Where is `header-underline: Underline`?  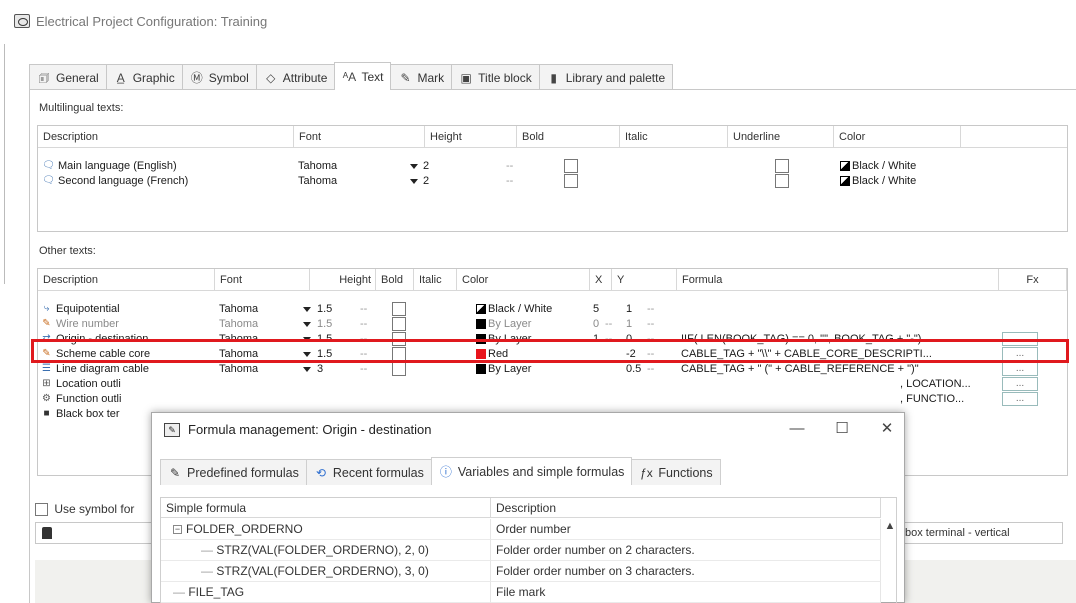
header-underline: Underline is located at coordinates (781, 137).